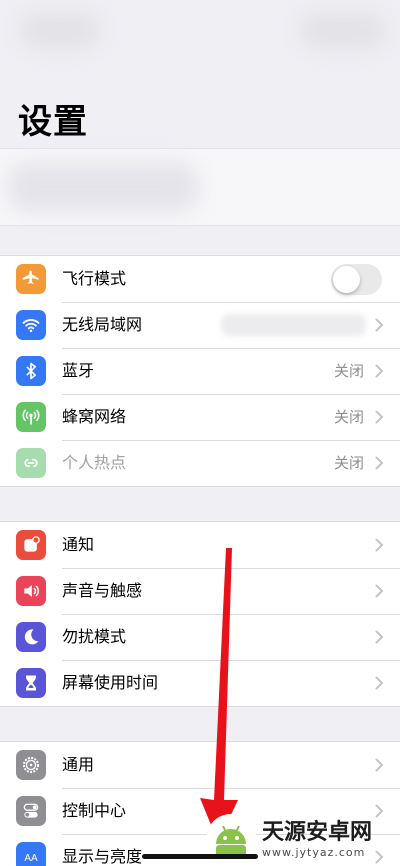 The height and width of the screenshot is (866, 400). Describe the element at coordinates (31, 371) in the screenshot. I see `bluetooth-icon` at that location.